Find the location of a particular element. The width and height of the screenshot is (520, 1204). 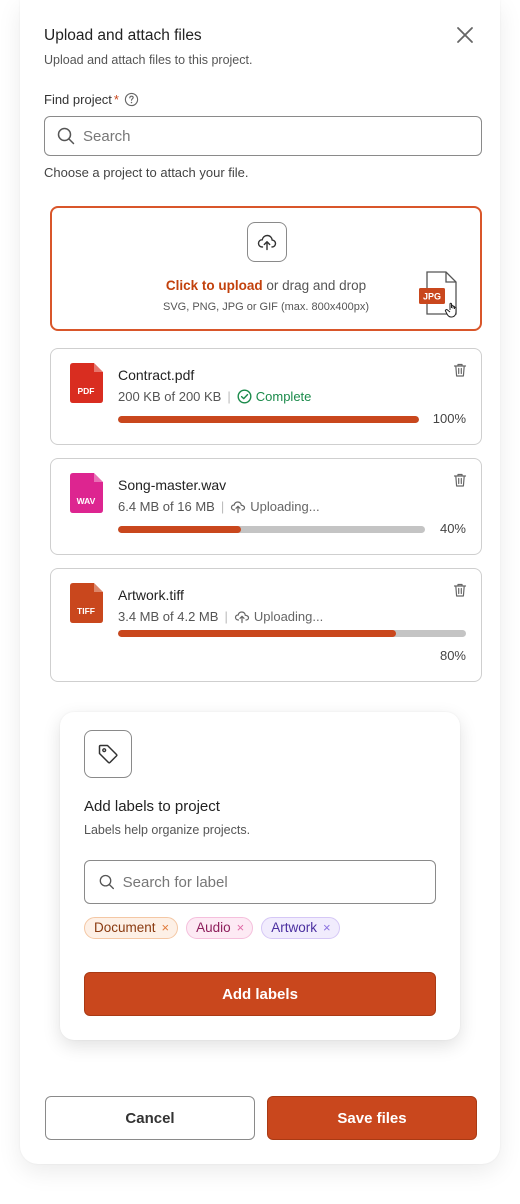

click-to-upload-link: Click to upload is located at coordinates (214, 285).